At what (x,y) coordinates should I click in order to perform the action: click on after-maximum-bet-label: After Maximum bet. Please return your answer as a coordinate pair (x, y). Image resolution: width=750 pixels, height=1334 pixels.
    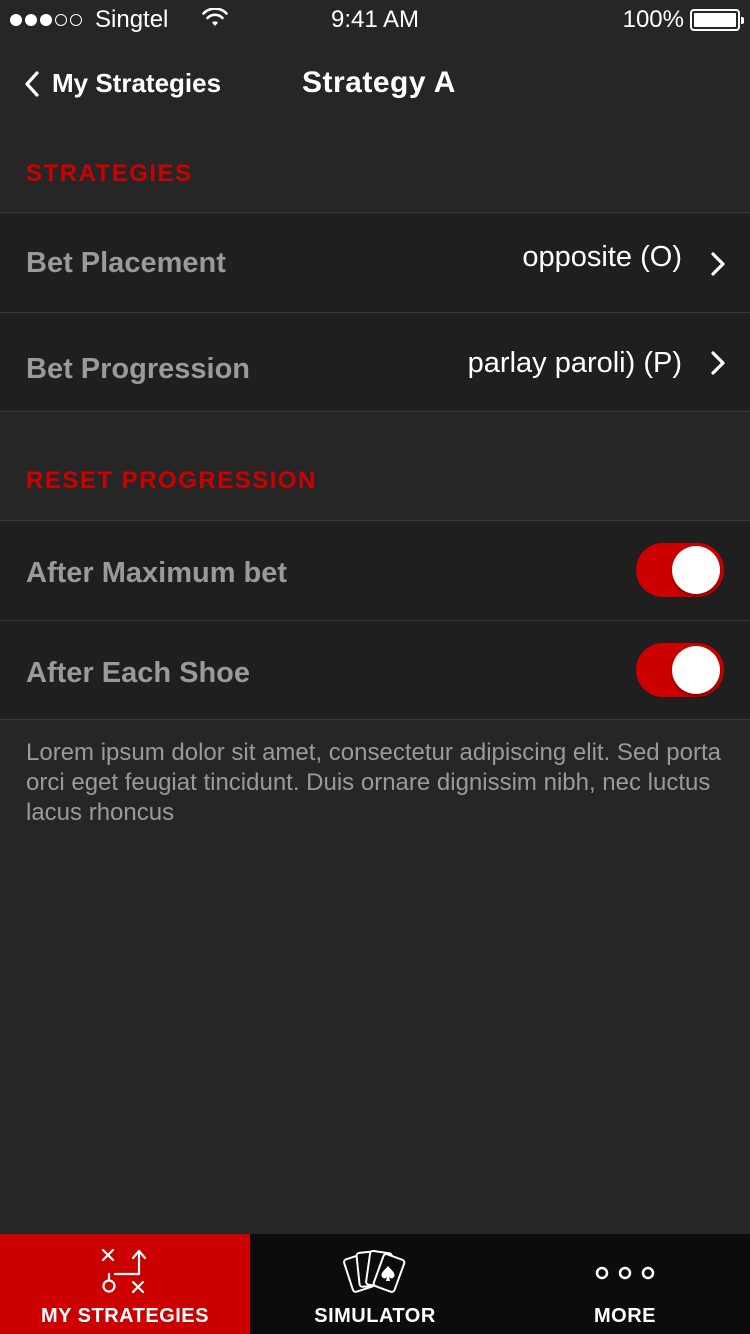
    Looking at the image, I should click on (157, 573).